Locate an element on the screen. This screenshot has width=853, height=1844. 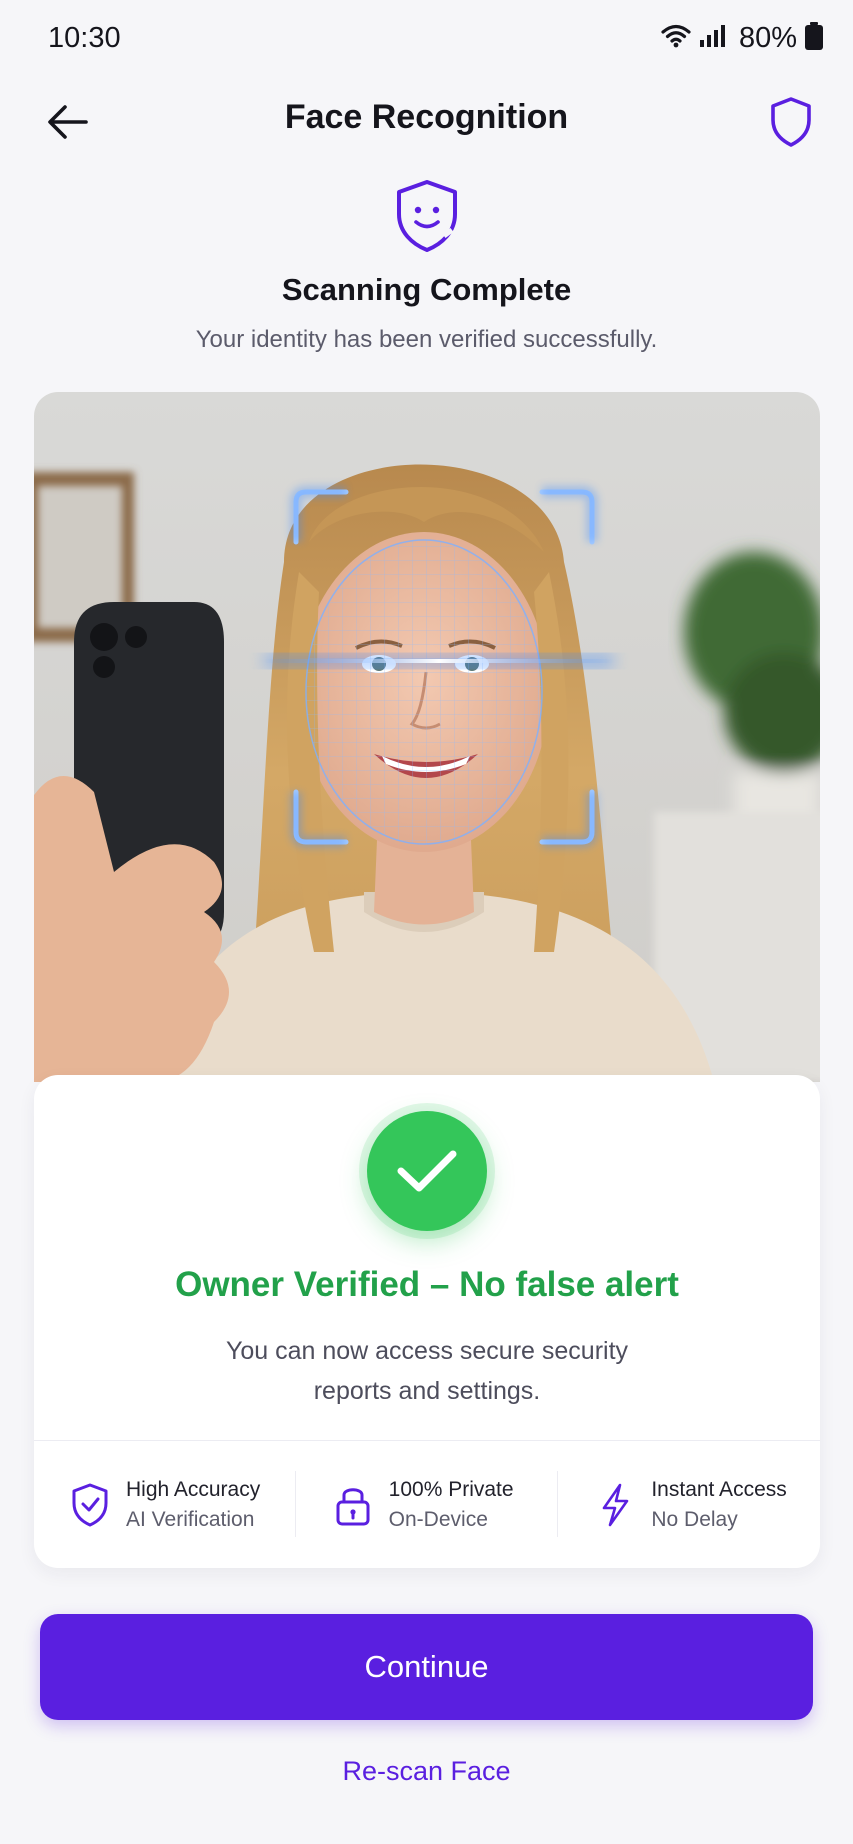
success-badge is located at coordinates (427, 1171).